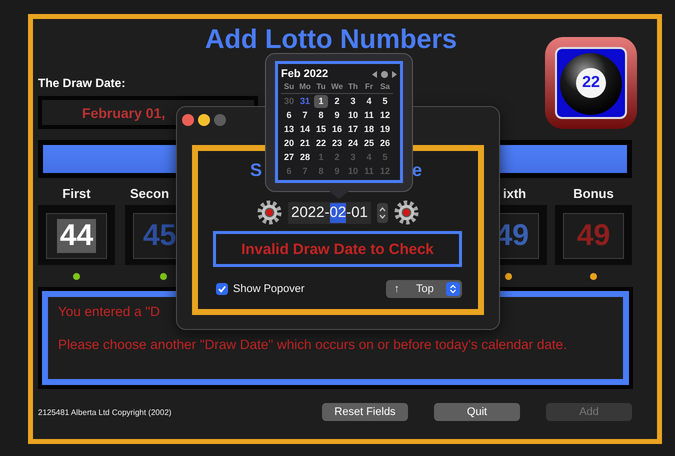 This screenshot has height=456, width=675. What do you see at coordinates (305, 87) in the screenshot?
I see `weekday-label: Mo` at bounding box center [305, 87].